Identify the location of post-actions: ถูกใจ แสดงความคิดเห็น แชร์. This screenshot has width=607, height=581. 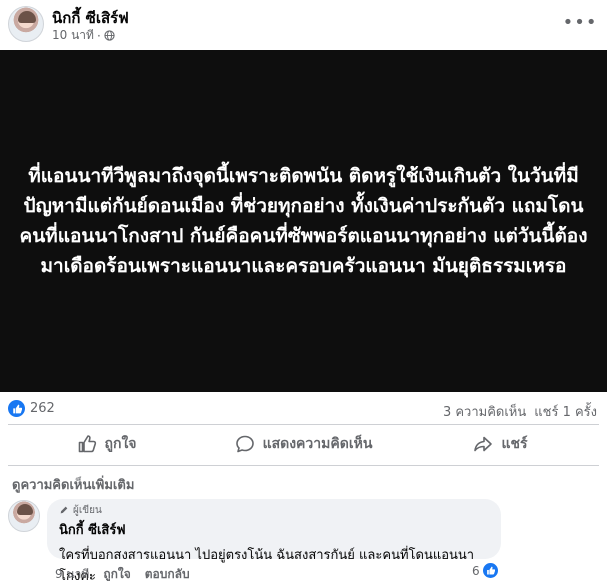
(303, 444).